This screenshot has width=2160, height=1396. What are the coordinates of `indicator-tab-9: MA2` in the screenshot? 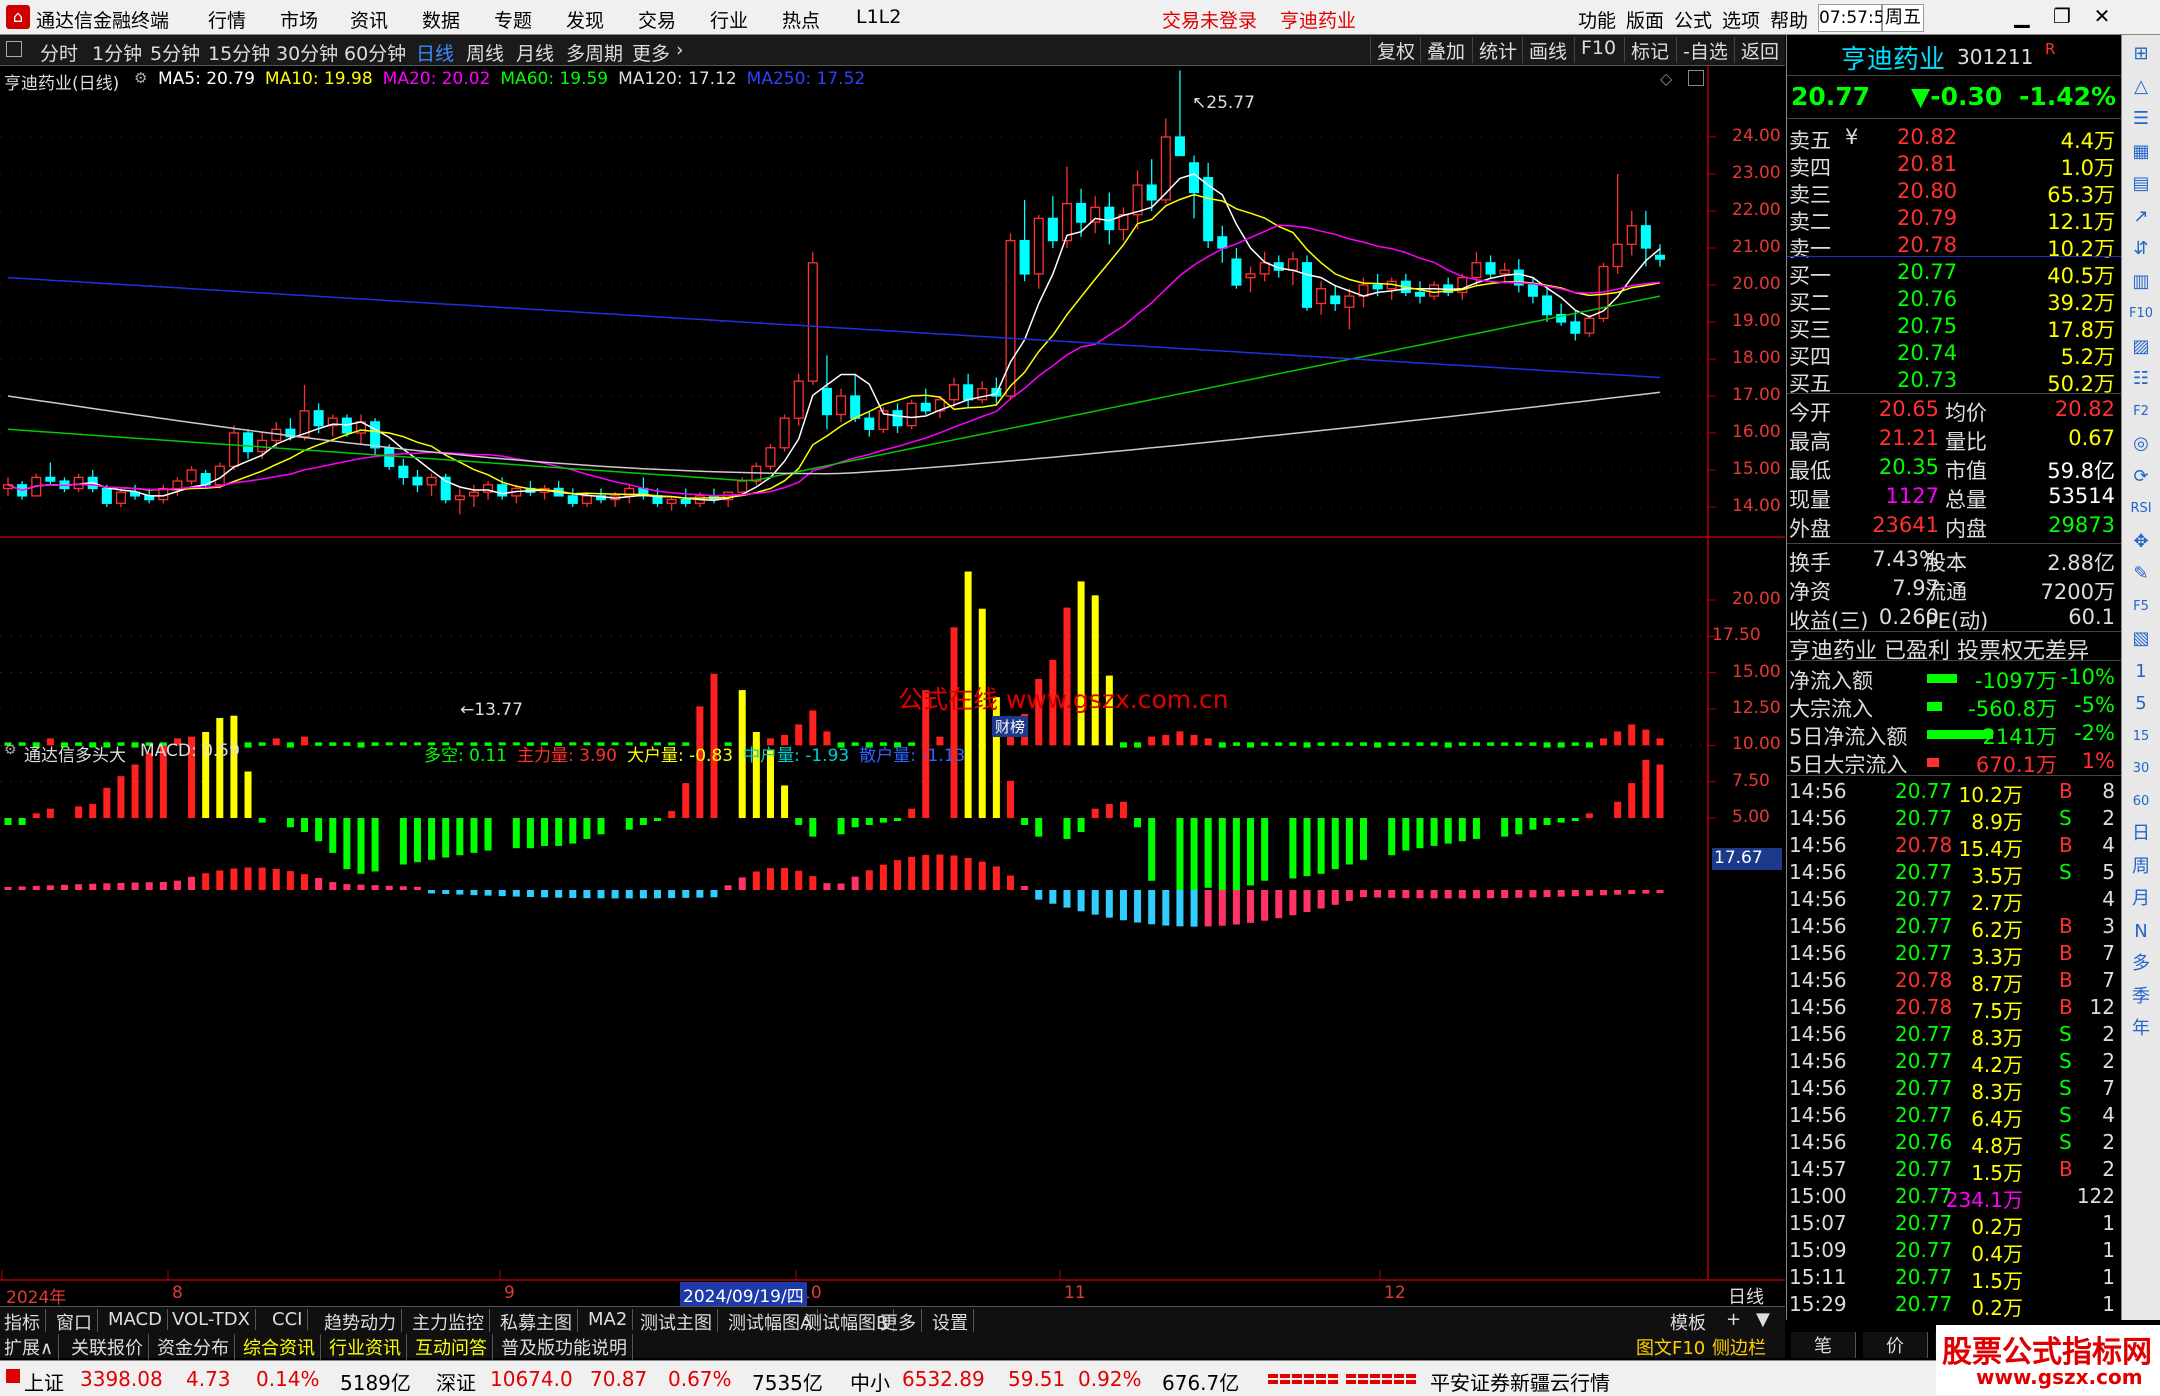 It's located at (611, 1319).